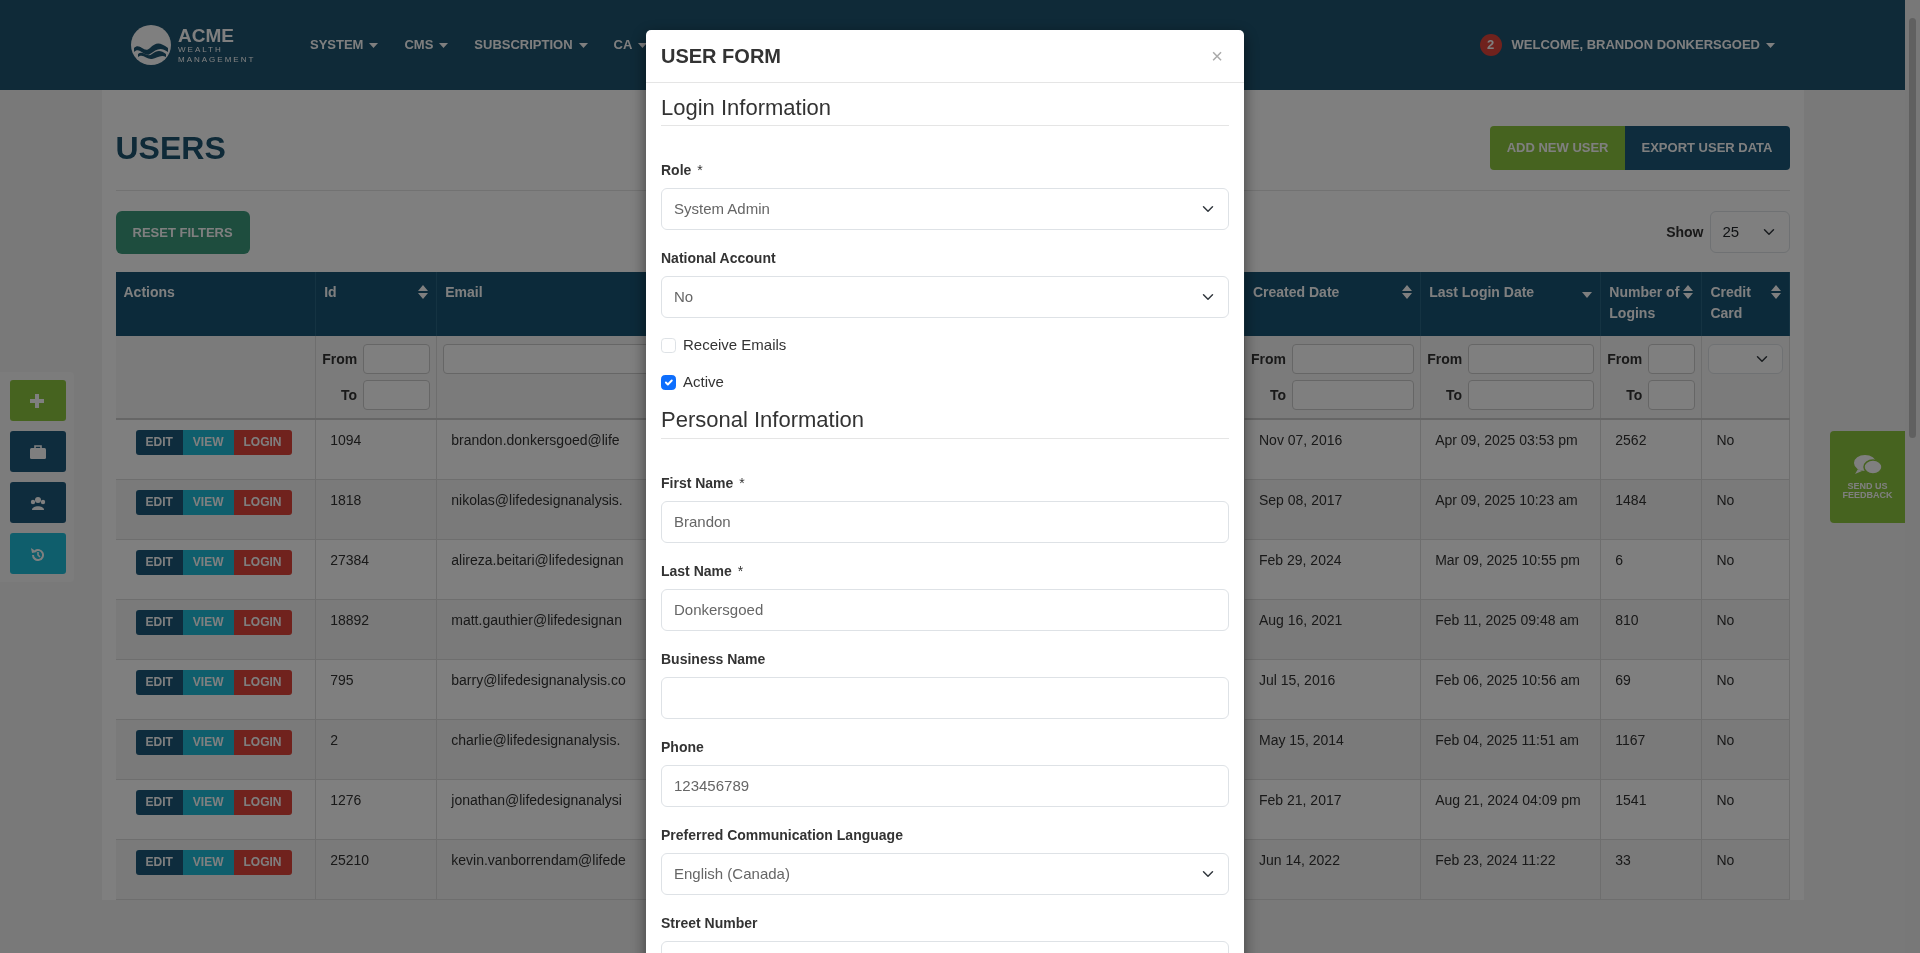 The width and height of the screenshot is (1920, 953). Describe the element at coordinates (1912, 228) in the screenshot. I see `scrollbar-thumb` at that location.